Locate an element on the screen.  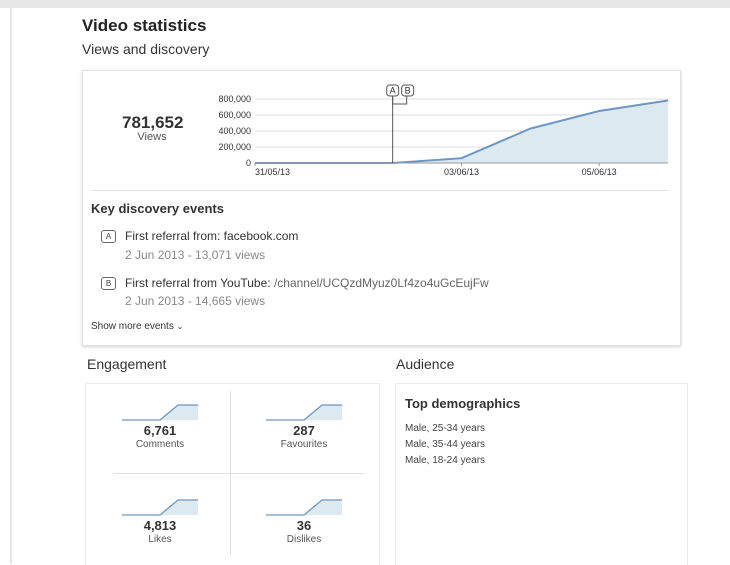
x-tick-label: 03/06/13 is located at coordinates (461, 172).